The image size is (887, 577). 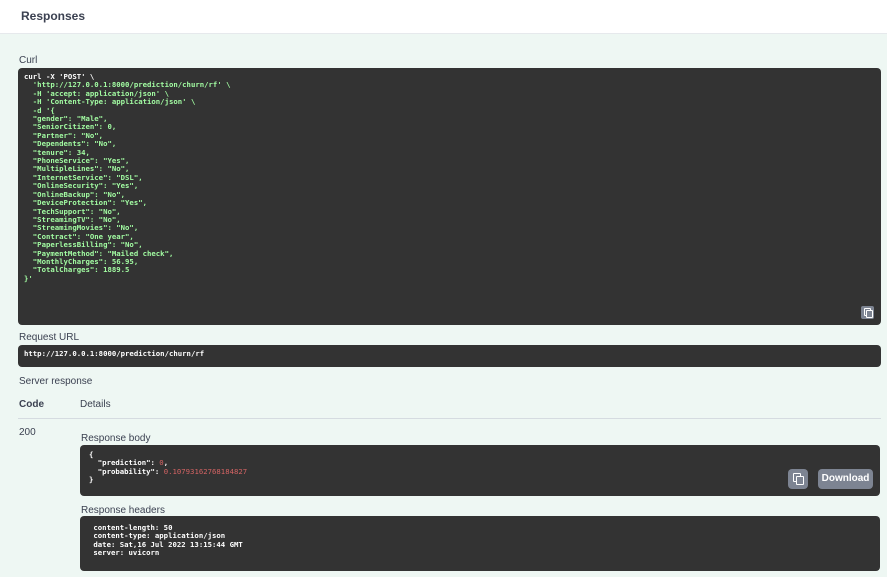 What do you see at coordinates (81, 186) in the screenshot?
I see `curl-line: "OnlineSecurity": "Yes",` at bounding box center [81, 186].